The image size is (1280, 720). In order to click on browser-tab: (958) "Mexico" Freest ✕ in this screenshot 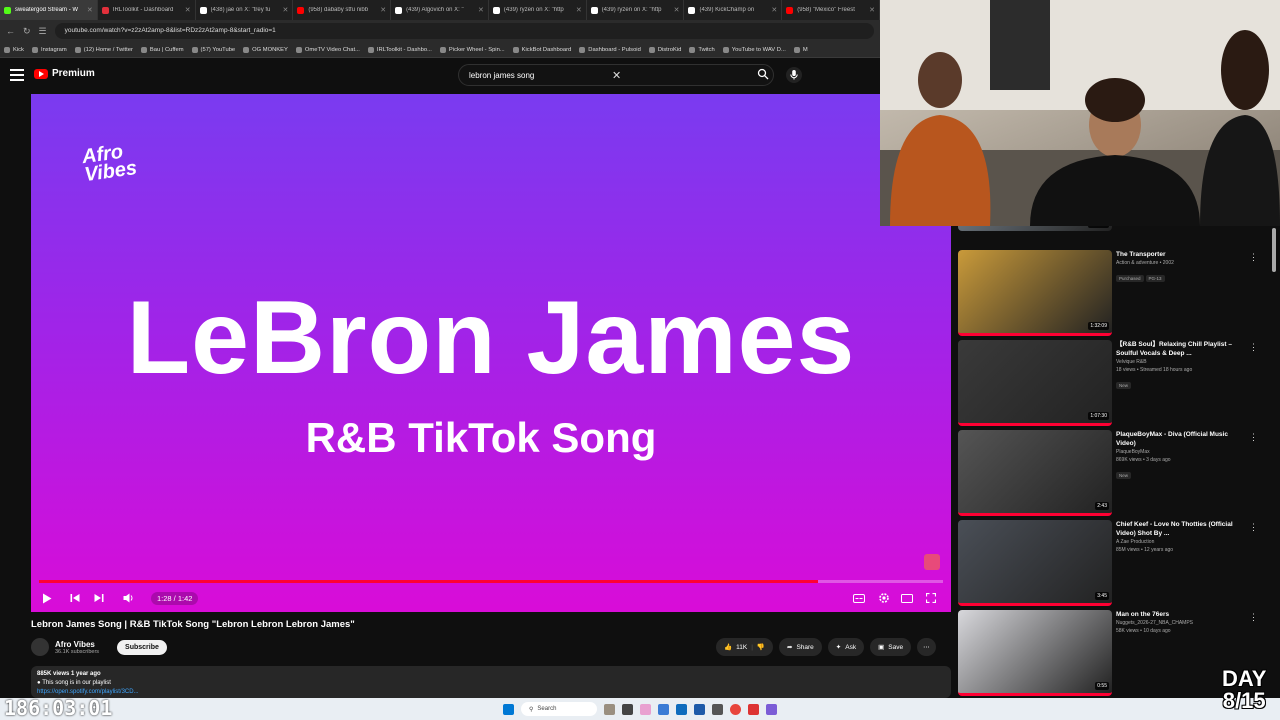, I will do `click(831, 10)`.